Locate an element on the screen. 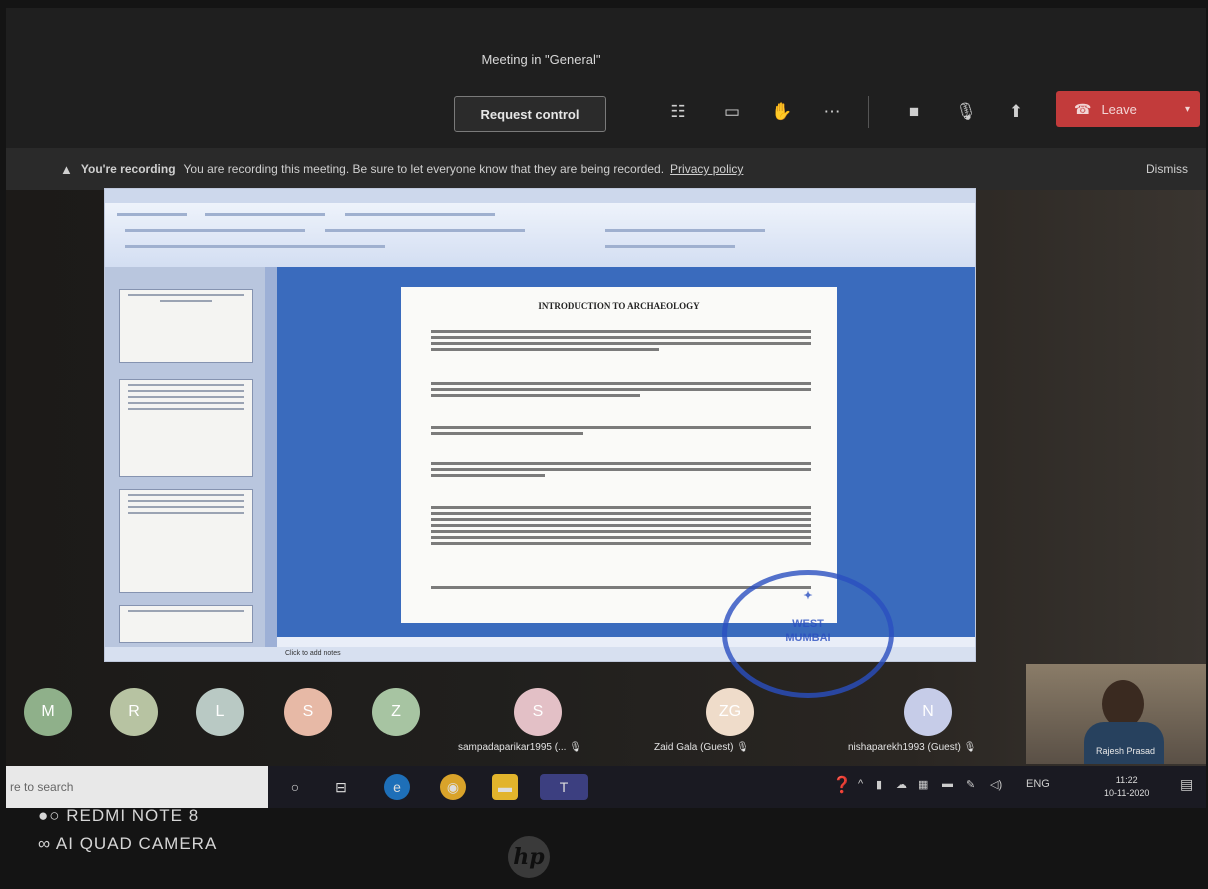  ribbon-toolbar is located at coordinates (540, 235).